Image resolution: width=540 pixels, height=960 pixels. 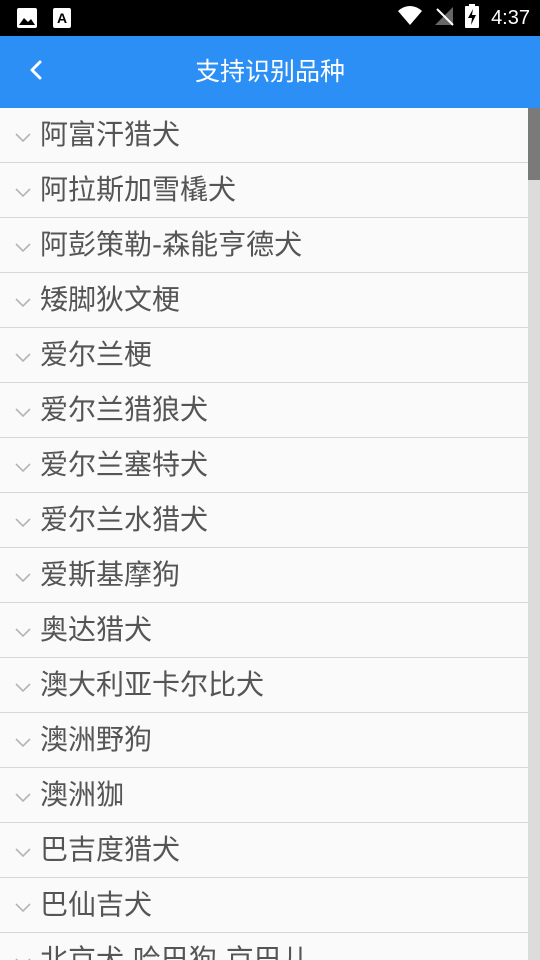 What do you see at coordinates (264, 905) in the screenshot?
I see `list-item: 巴仙吉犬` at bounding box center [264, 905].